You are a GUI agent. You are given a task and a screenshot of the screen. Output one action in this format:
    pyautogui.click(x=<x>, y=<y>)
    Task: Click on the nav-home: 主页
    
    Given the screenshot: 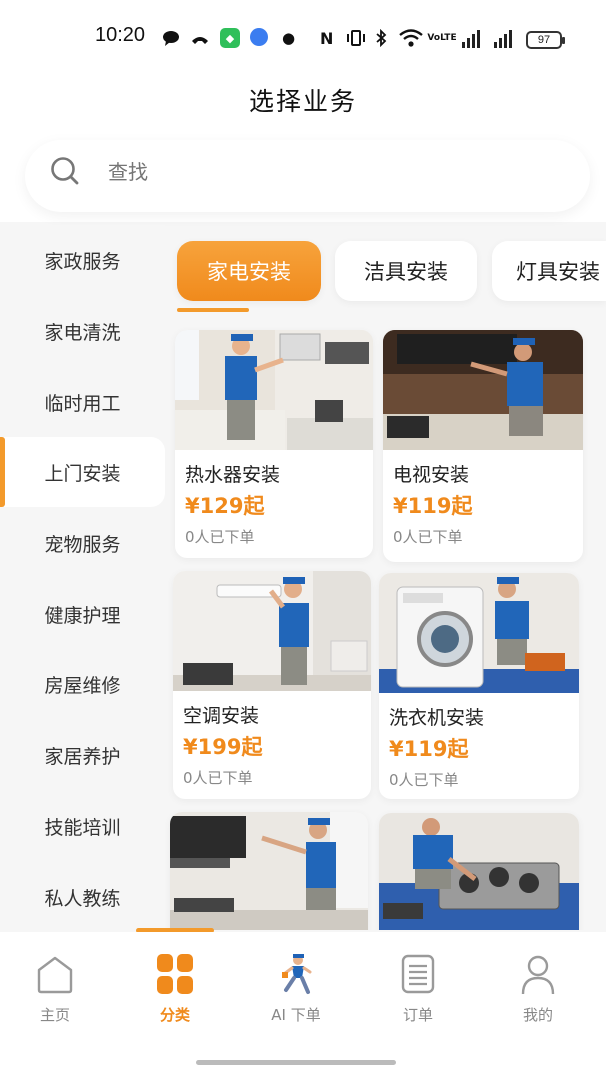 What is the action you would take?
    pyautogui.click(x=55, y=988)
    